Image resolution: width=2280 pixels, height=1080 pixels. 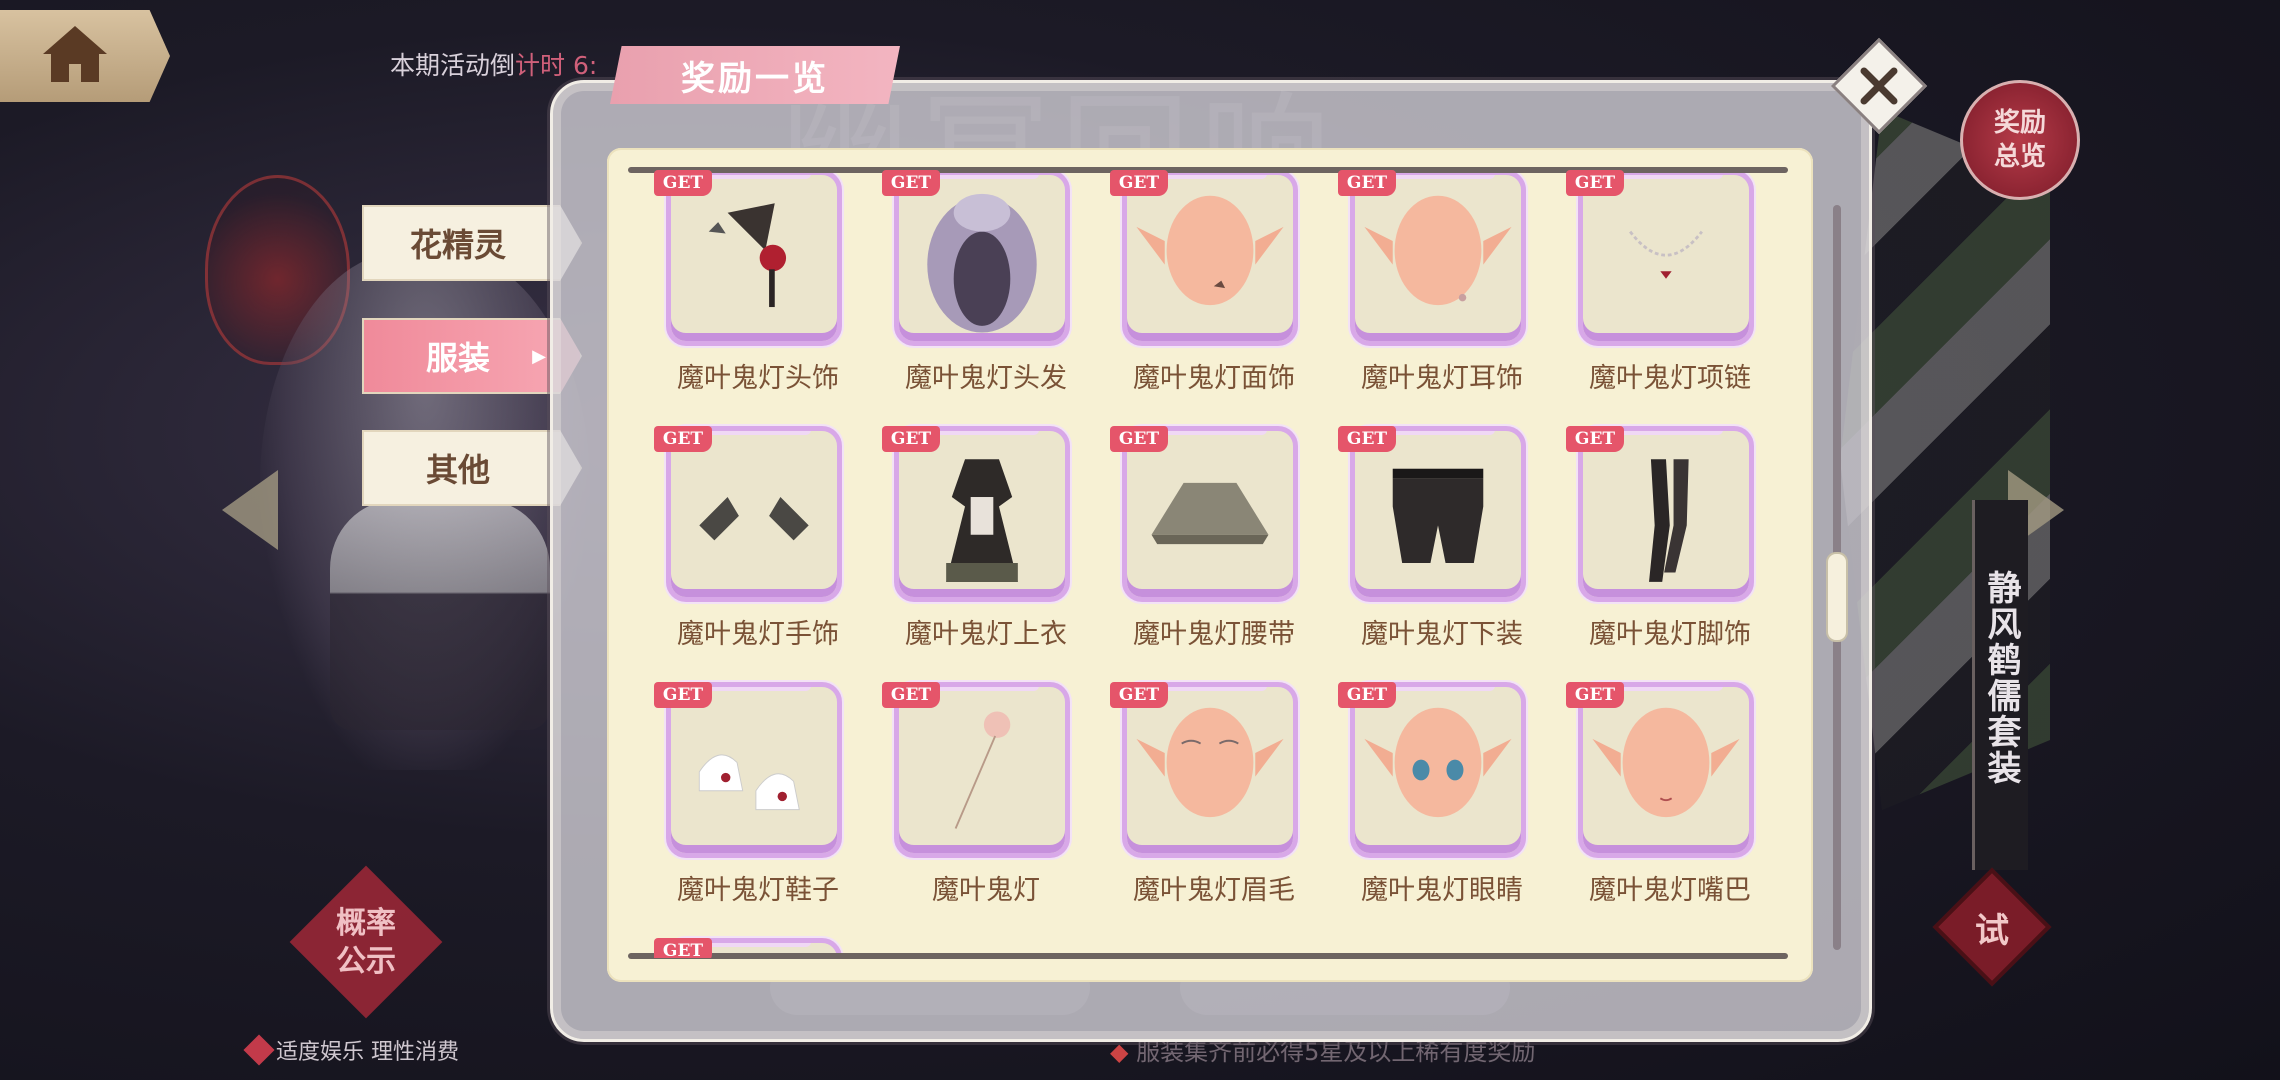 I want to click on hair-ornament-icon, so click(x=754, y=258).